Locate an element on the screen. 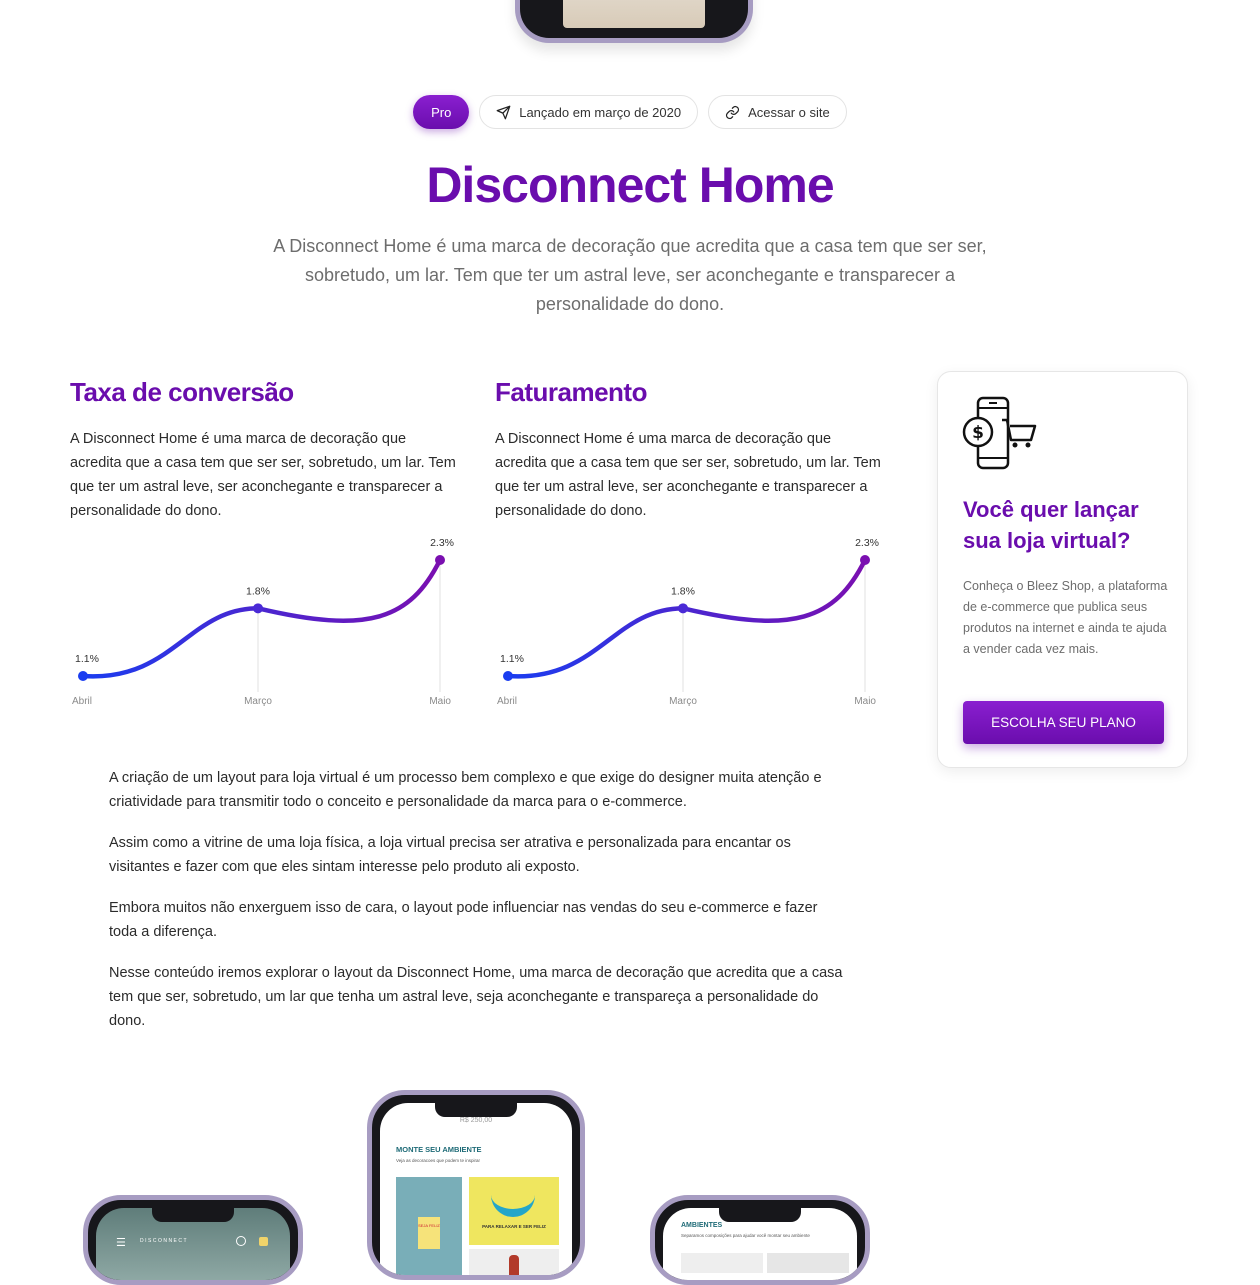 The width and height of the screenshot is (1260, 1285). search-icon is located at coordinates (241, 1241).